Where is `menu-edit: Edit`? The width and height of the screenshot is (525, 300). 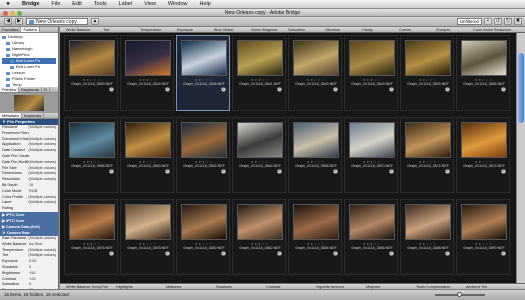
menu-edit: Edit is located at coordinates (76, 4).